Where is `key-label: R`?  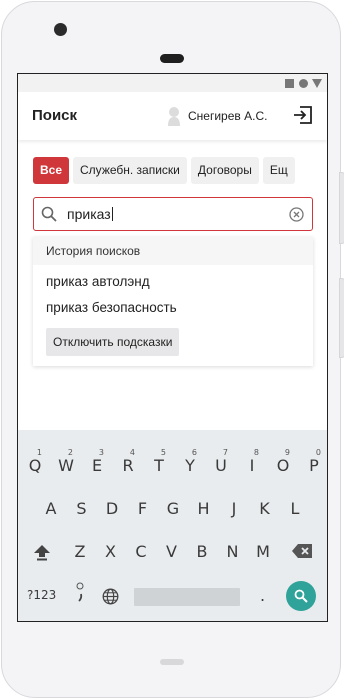
key-label: R is located at coordinates (128, 465).